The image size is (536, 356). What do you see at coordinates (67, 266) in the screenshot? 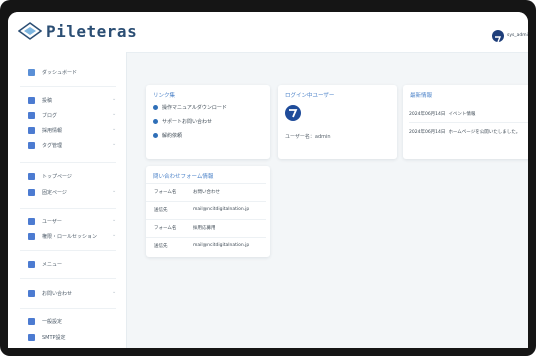
I see `sidebar-item-menu: メニュー` at bounding box center [67, 266].